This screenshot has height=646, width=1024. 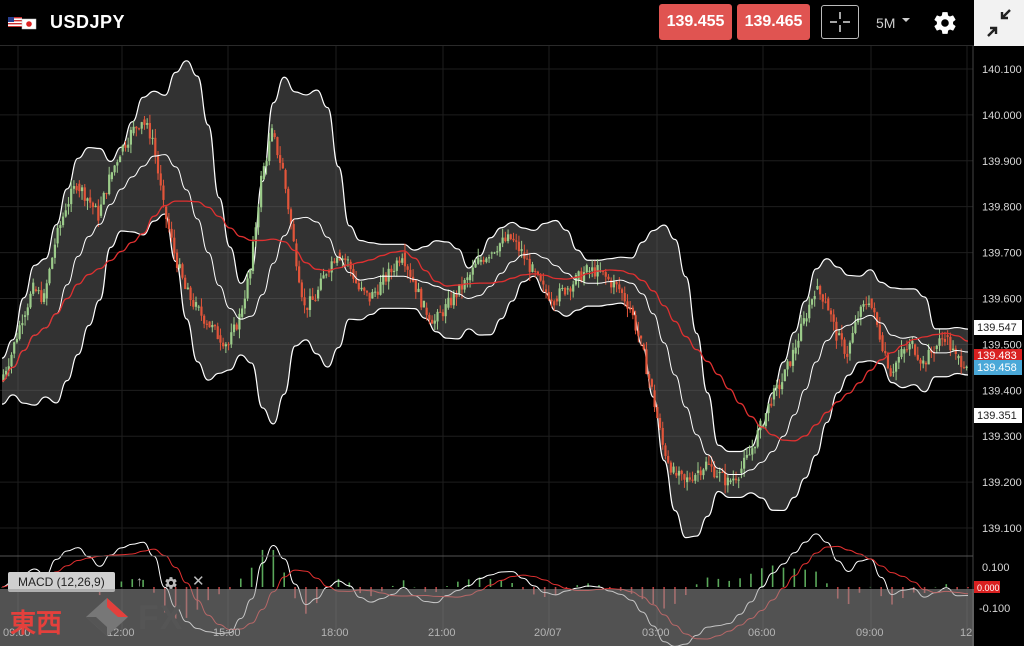 What do you see at coordinates (840, 22) in the screenshot?
I see `crosshair-button` at bounding box center [840, 22].